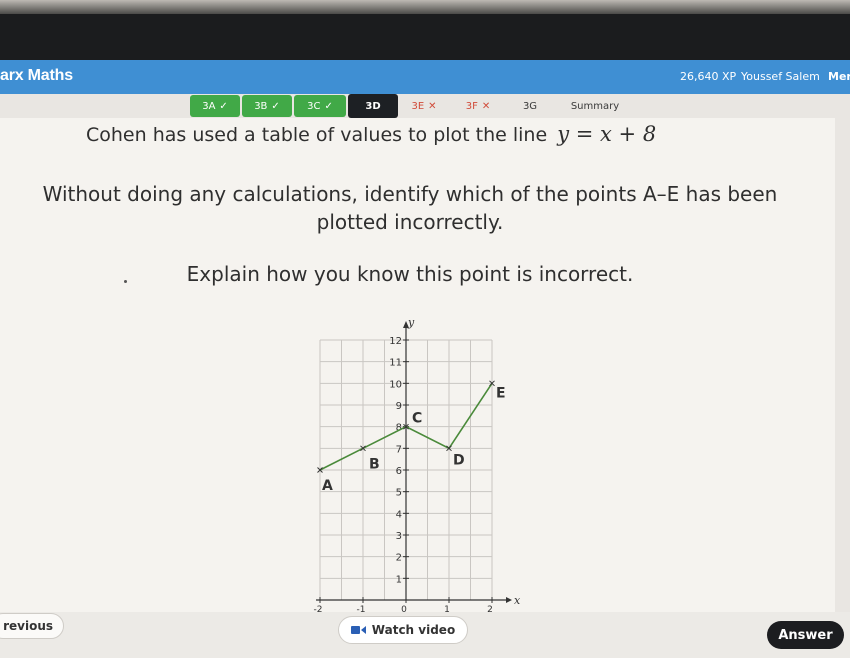  I want to click on y-axis-label: y, so click(411, 322).